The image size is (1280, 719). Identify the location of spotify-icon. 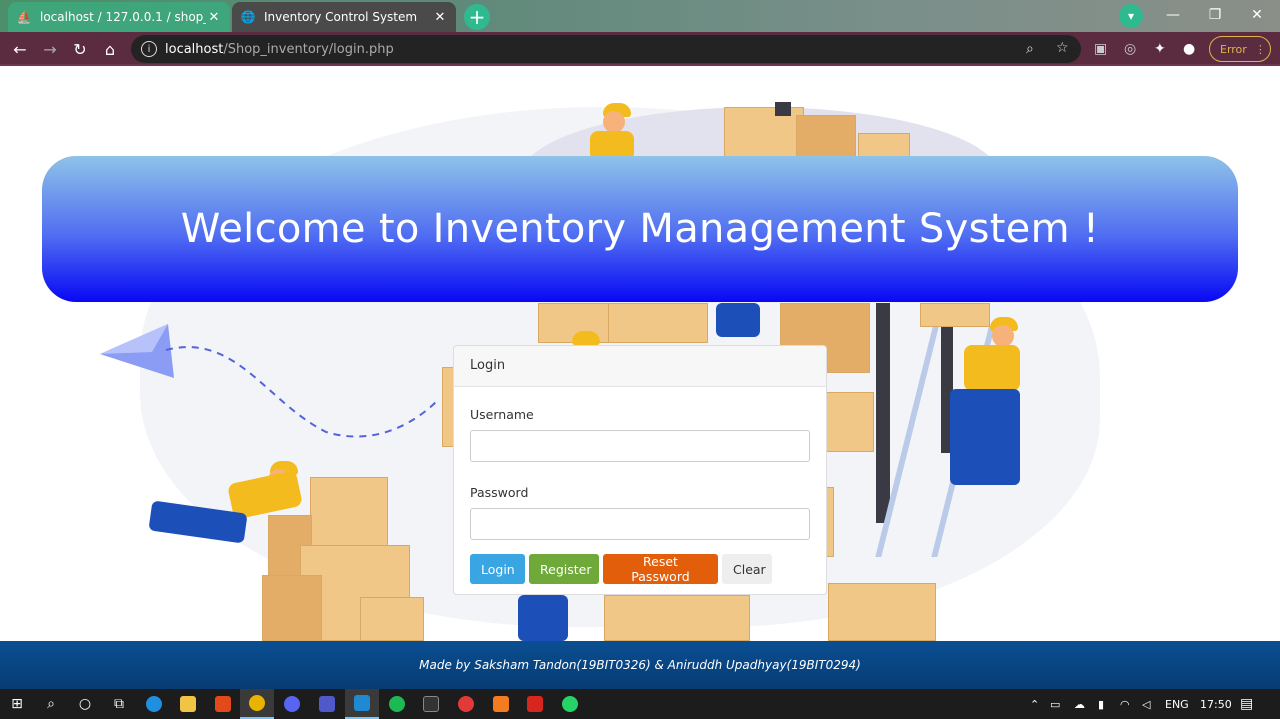
(397, 704).